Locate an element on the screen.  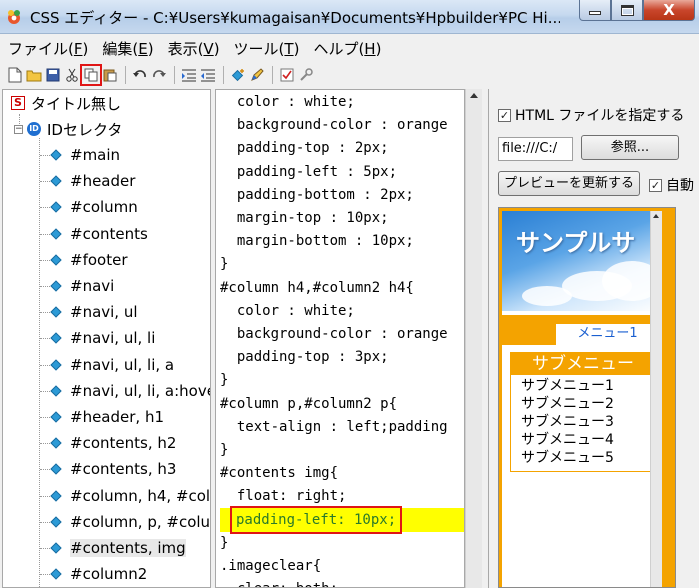
code-line: margin-bottom : 10px; is located at coordinates (317, 241).